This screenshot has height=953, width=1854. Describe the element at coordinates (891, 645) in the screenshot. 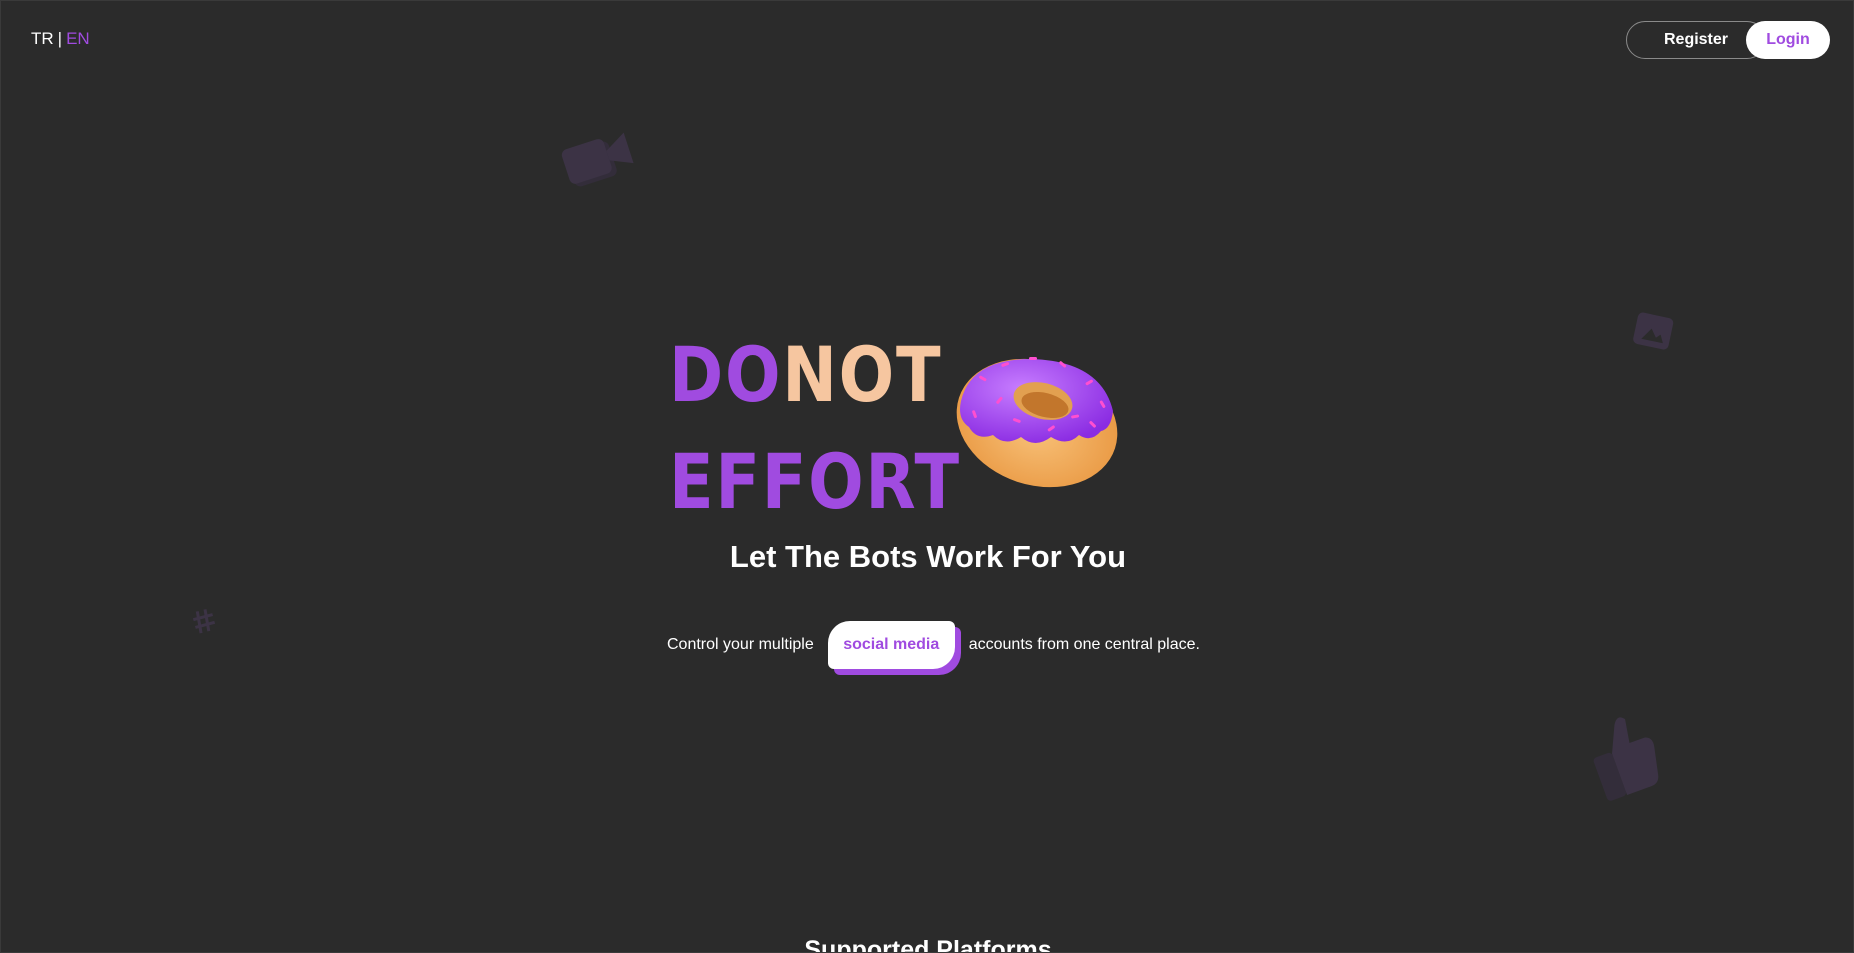

I see `social-media-label: social media` at that location.